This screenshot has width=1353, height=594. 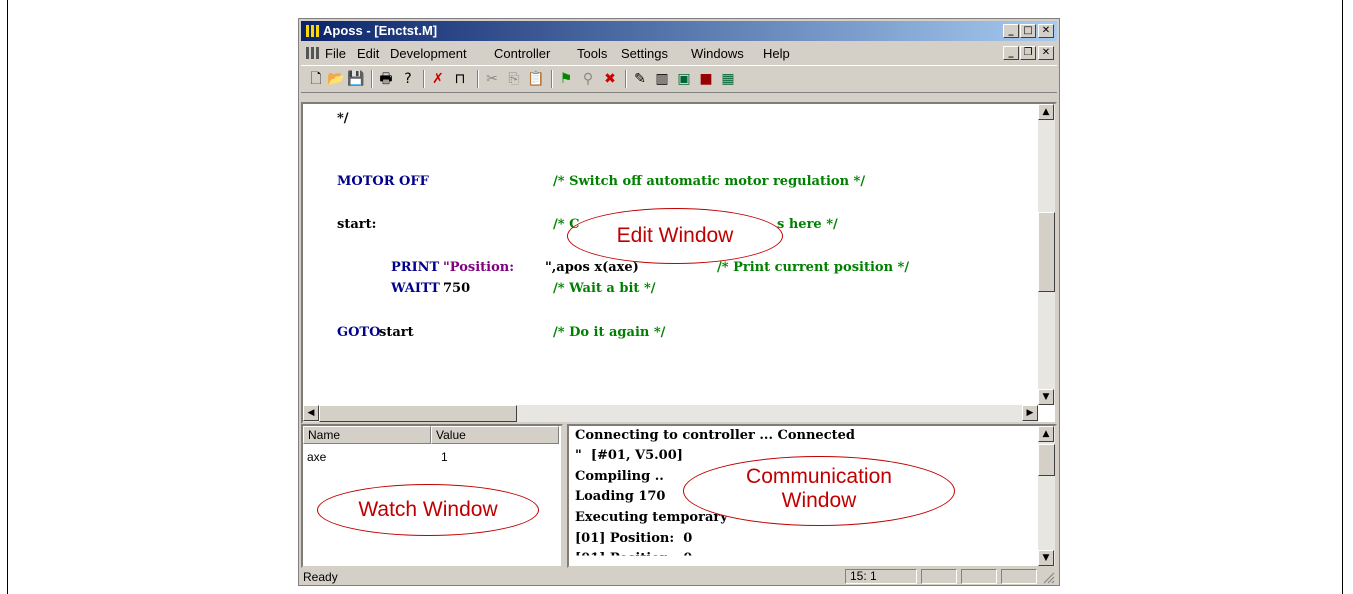 What do you see at coordinates (438, 79) in the screenshot?
I see `disconnect-icon: ✗` at bounding box center [438, 79].